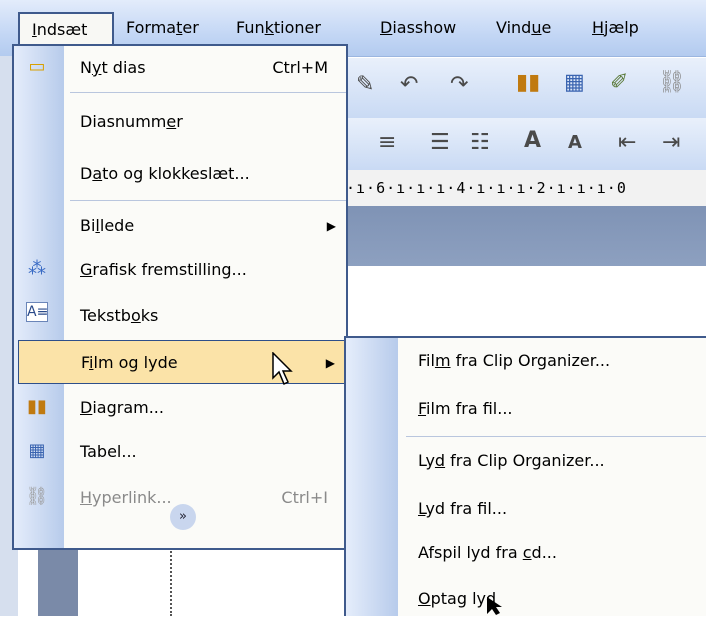 The image size is (706, 620). I want to click on chart-icon: ▮▮, so click(37, 406).